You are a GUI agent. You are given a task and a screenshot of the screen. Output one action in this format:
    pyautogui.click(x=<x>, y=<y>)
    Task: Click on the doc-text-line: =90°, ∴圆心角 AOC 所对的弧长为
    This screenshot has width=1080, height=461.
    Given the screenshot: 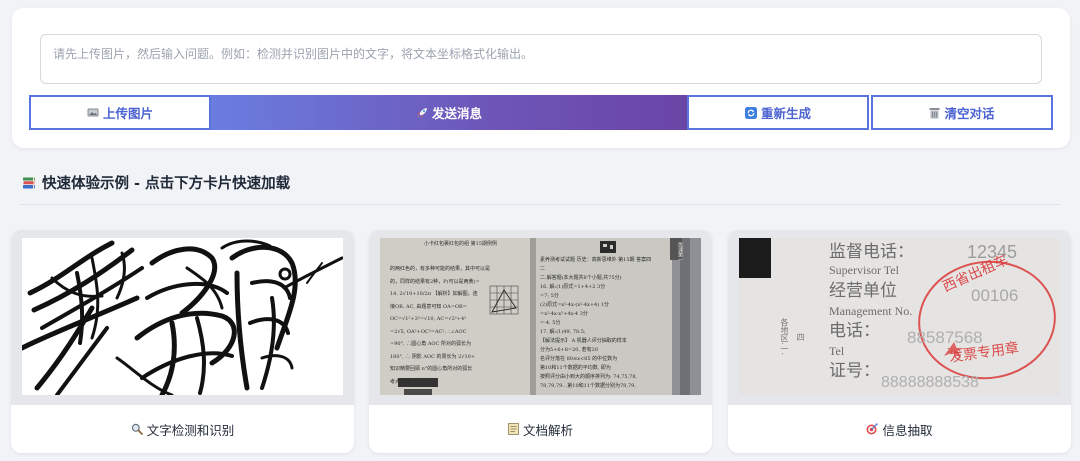 What is the action you would take?
    pyautogui.click(x=430, y=344)
    